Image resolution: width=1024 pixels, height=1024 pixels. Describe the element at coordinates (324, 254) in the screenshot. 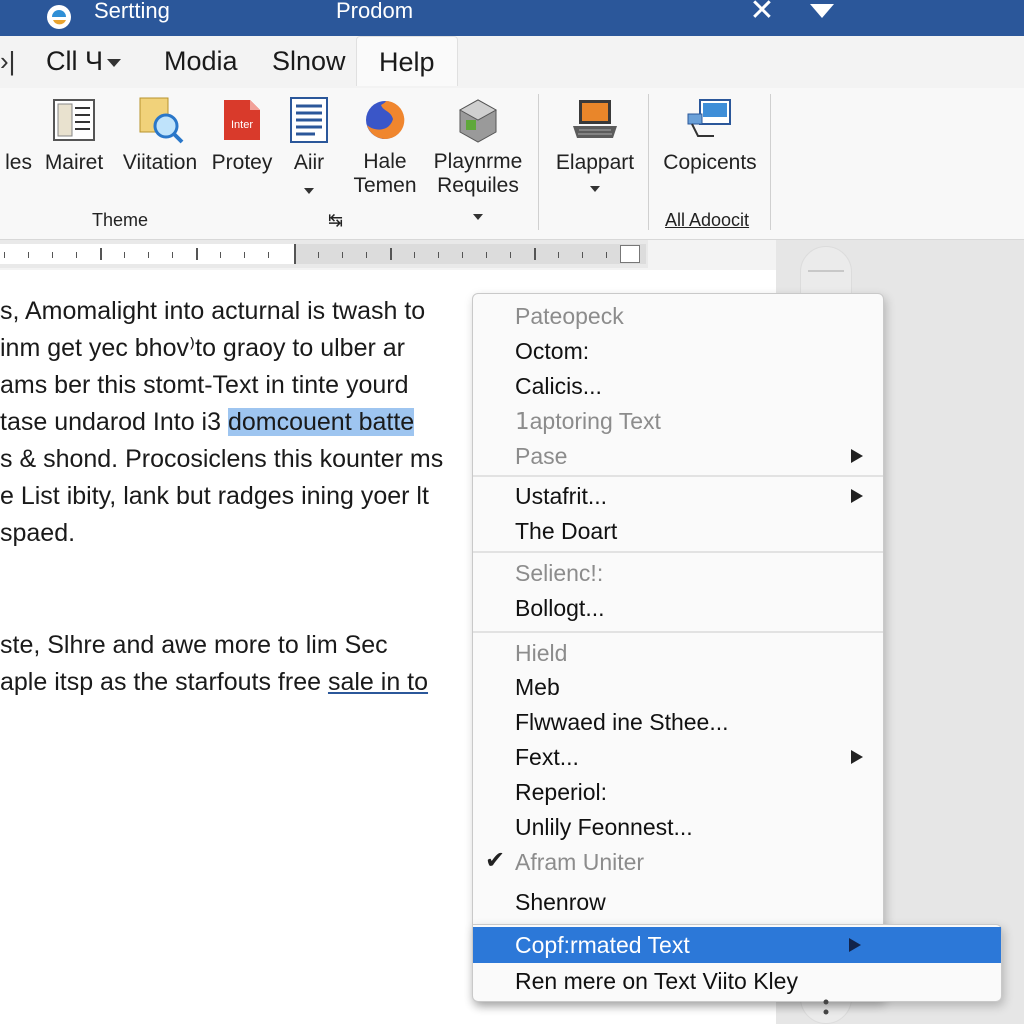

I see `ruler` at that location.